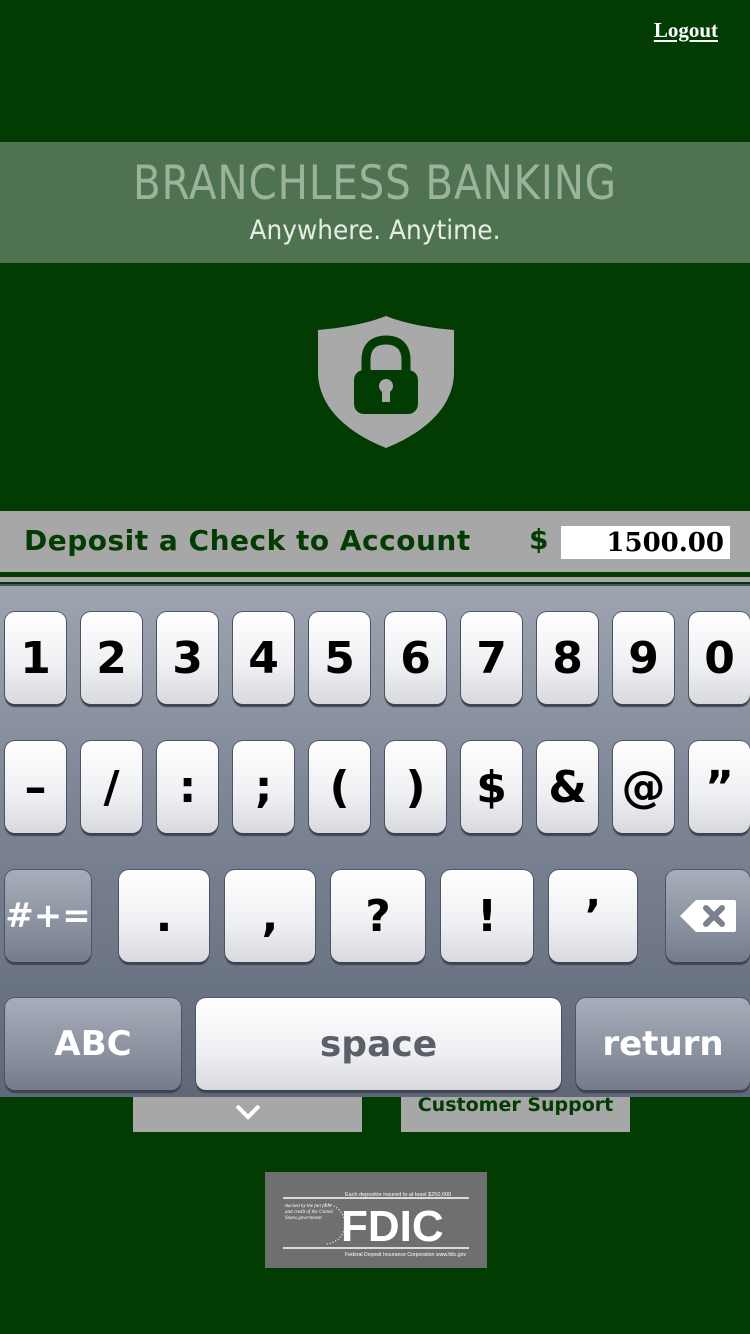 This screenshot has height=1334, width=750. Describe the element at coordinates (593, 916) in the screenshot. I see `key-apostrophe: ’` at that location.